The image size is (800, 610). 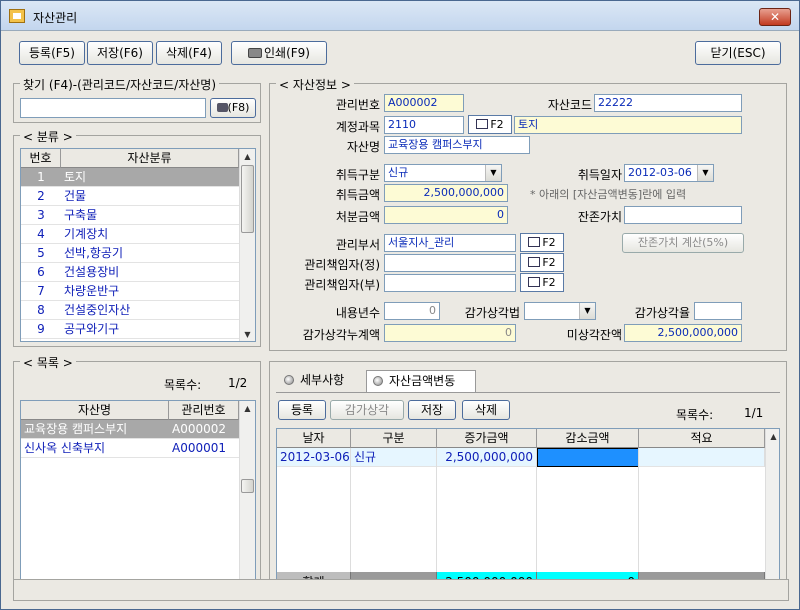 I want to click on dept-field: 서울지사_관리, so click(x=450, y=243).